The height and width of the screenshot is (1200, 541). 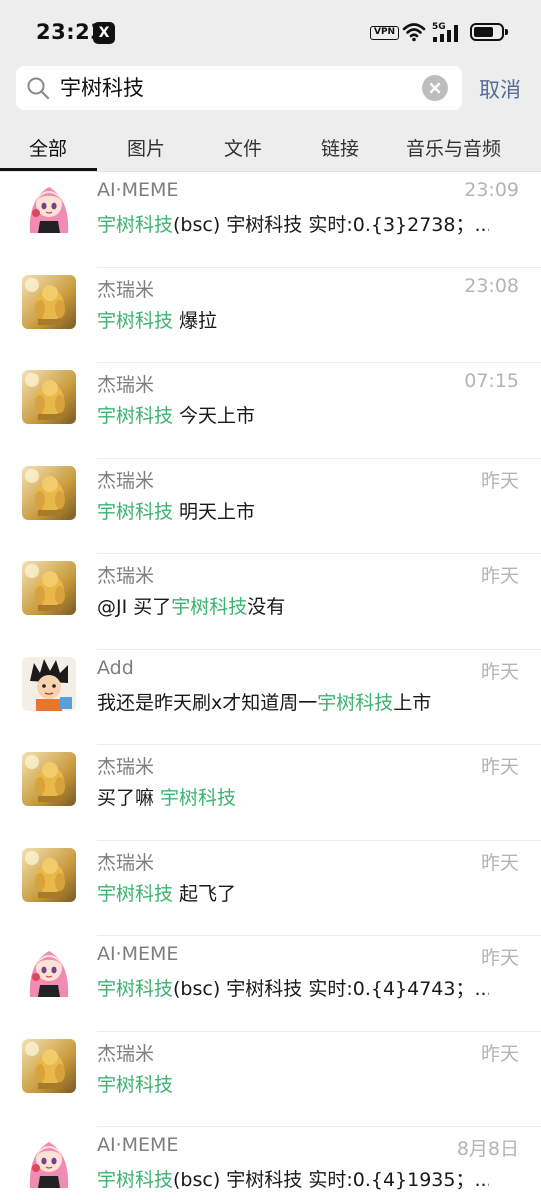 I want to click on vpn-icon: VPN, so click(x=385, y=33).